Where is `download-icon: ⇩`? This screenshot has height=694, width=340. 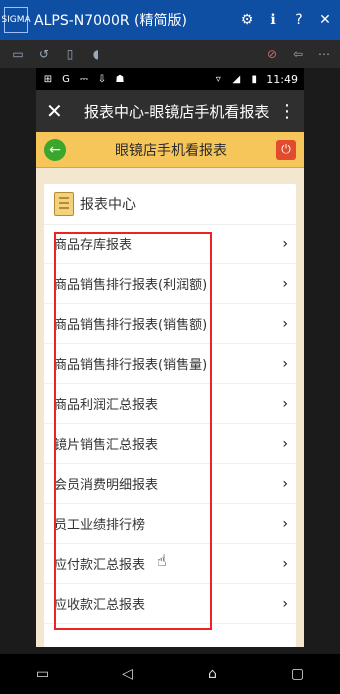 download-icon: ⇩ is located at coordinates (102, 79).